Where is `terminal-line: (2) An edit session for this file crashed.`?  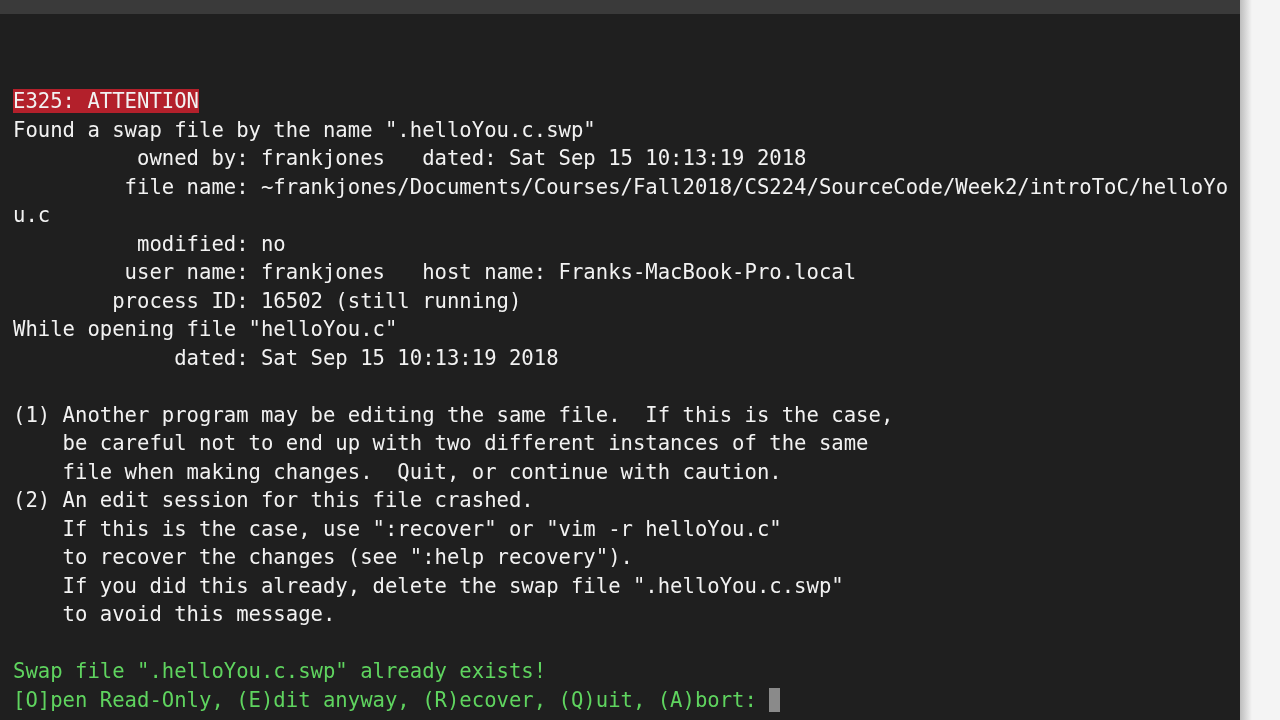
terminal-line: (2) An edit session for this file crashed. is located at coordinates (273, 500).